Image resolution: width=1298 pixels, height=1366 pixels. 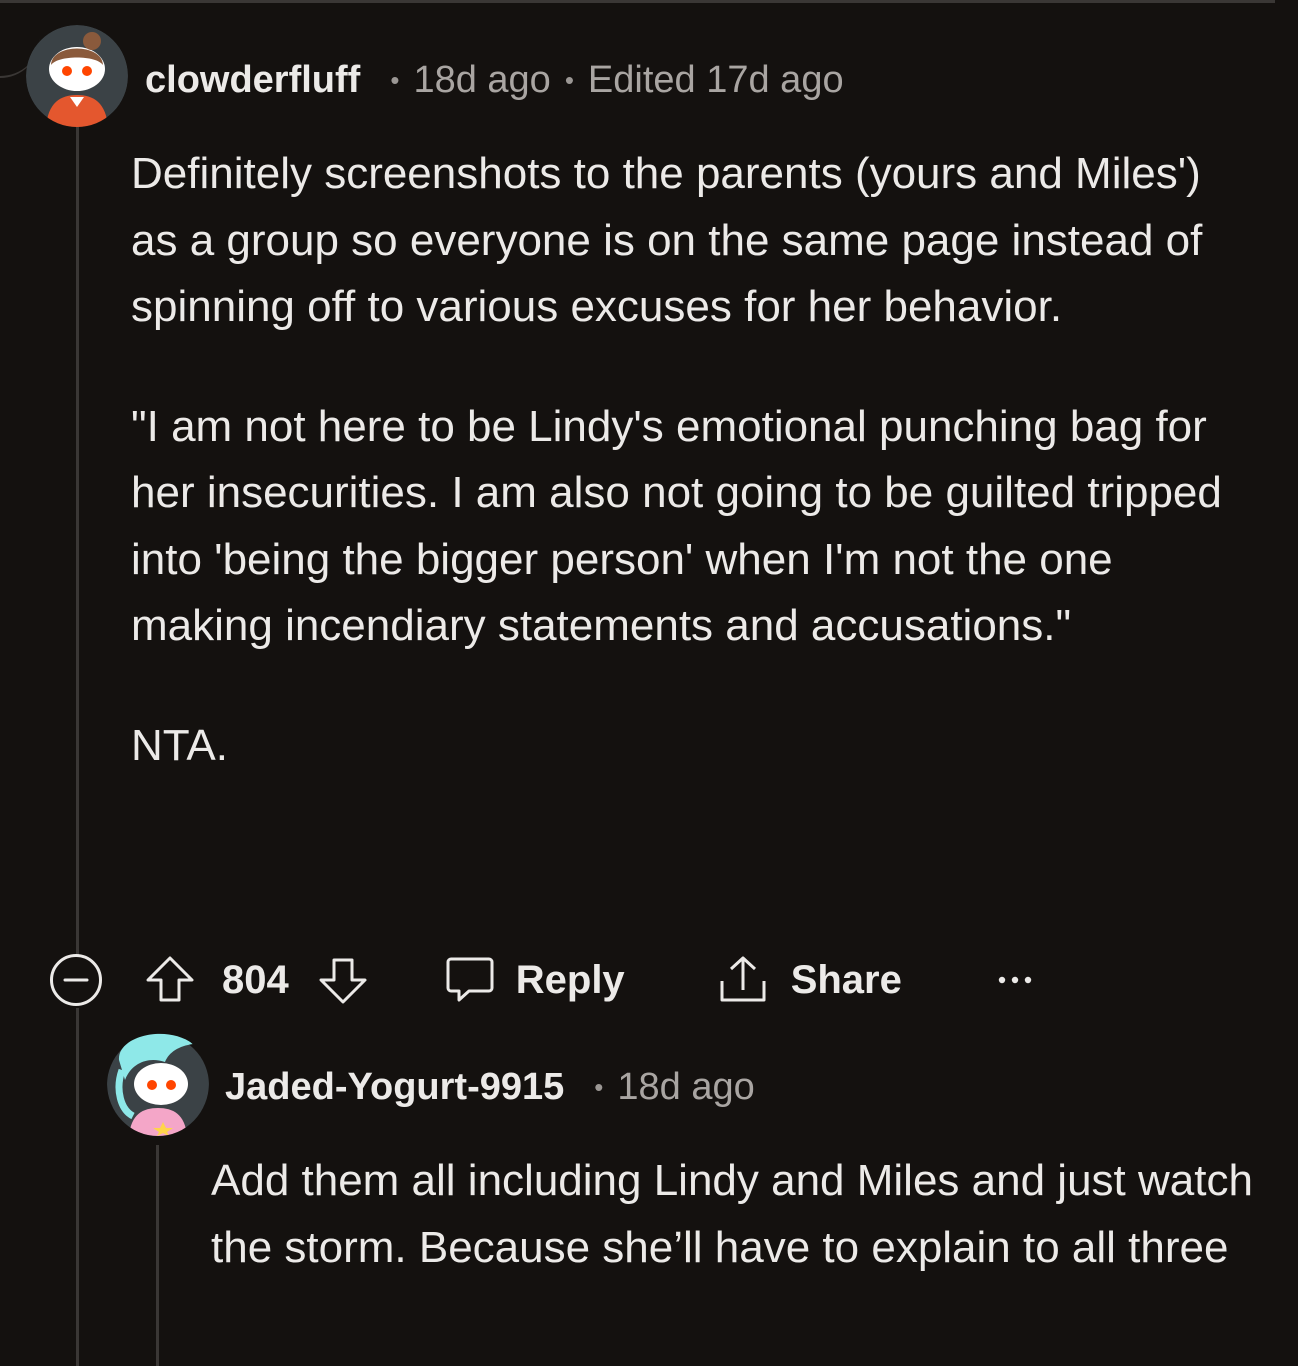 I want to click on downvote-button, so click(x=343, y=980).